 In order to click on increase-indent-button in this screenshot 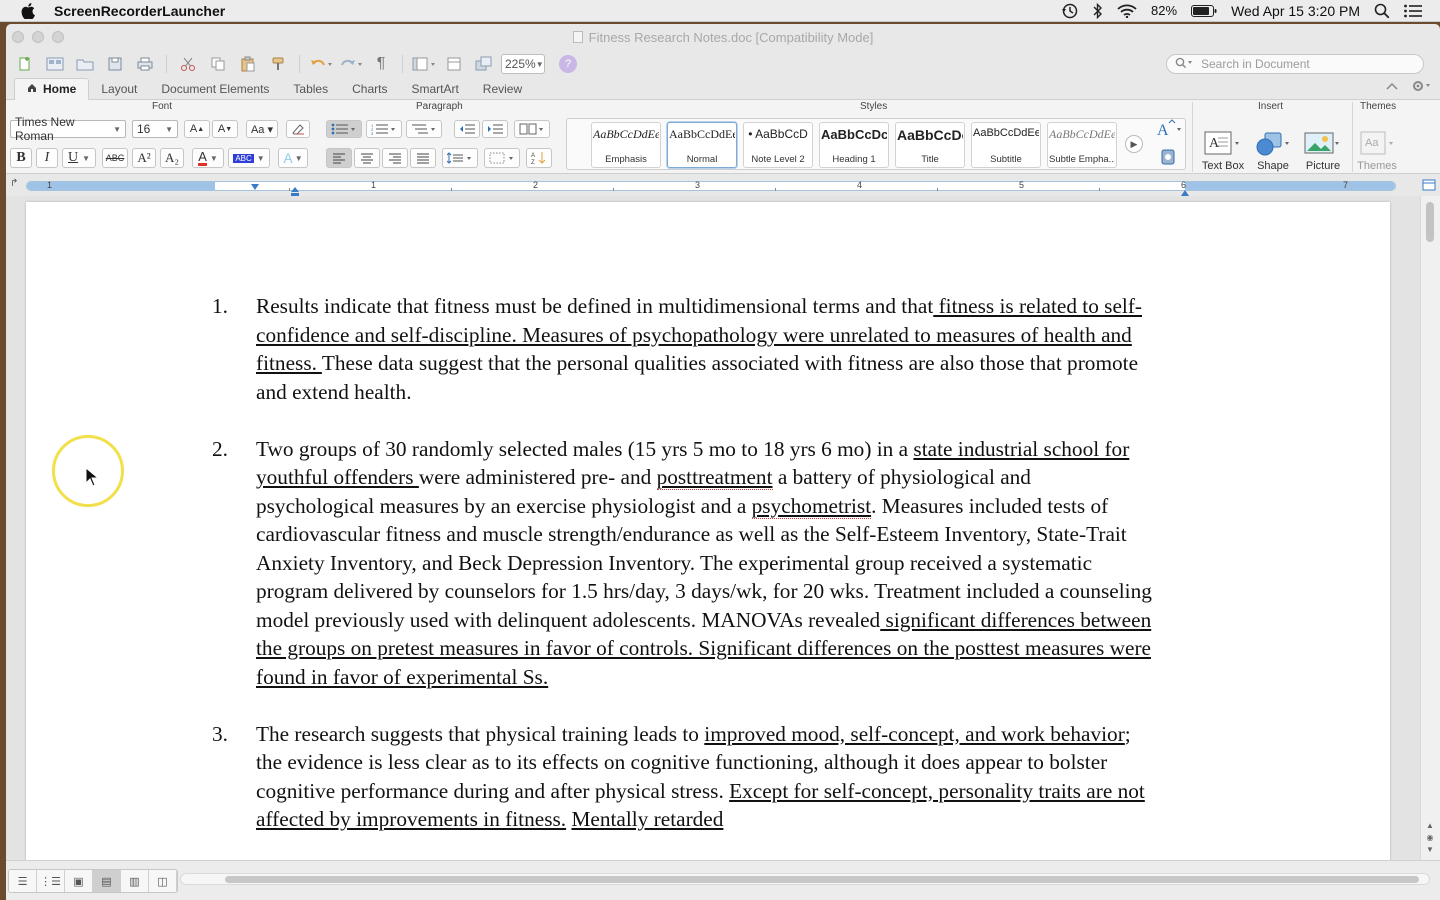, I will do `click(495, 129)`.